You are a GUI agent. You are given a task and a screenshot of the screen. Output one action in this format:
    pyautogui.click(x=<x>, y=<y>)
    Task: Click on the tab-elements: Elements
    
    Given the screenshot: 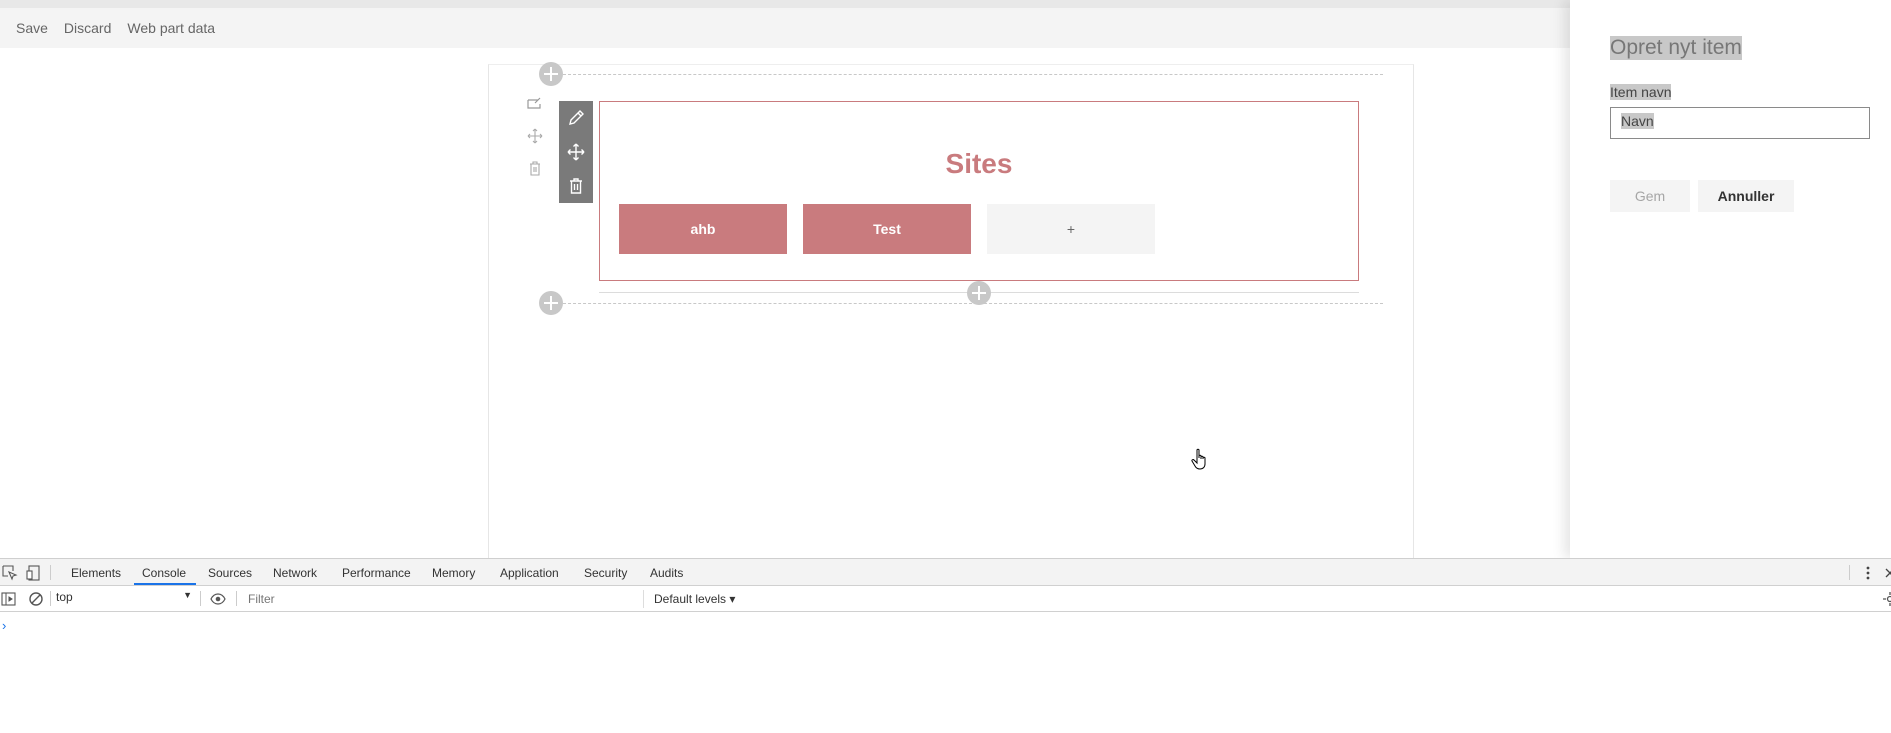 What is the action you would take?
    pyautogui.click(x=96, y=573)
    